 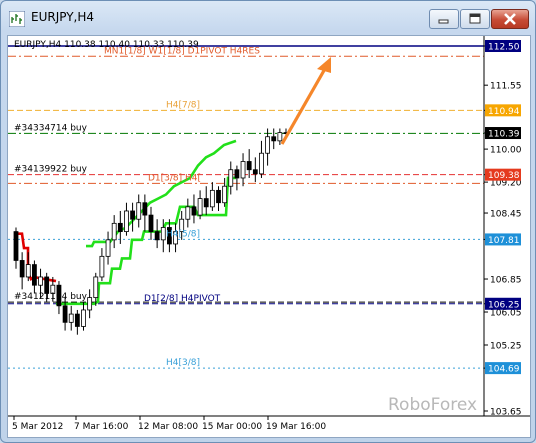 I want to click on price-tag-l8: 107.81, so click(x=503, y=239).